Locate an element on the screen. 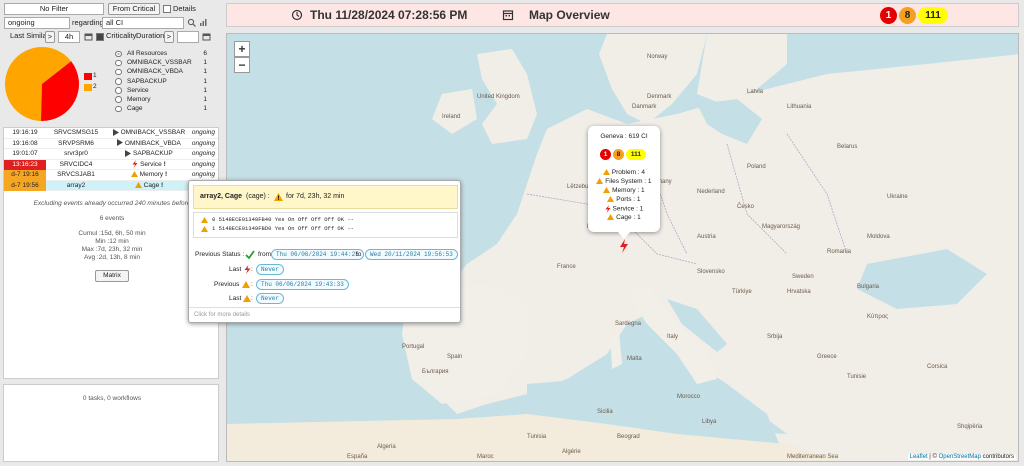 Image resolution: width=1024 pixels, height=466 pixels. event-row: d-7 19:16 SRVCSJAB1 Memory ! ongoing is located at coordinates (111, 175).